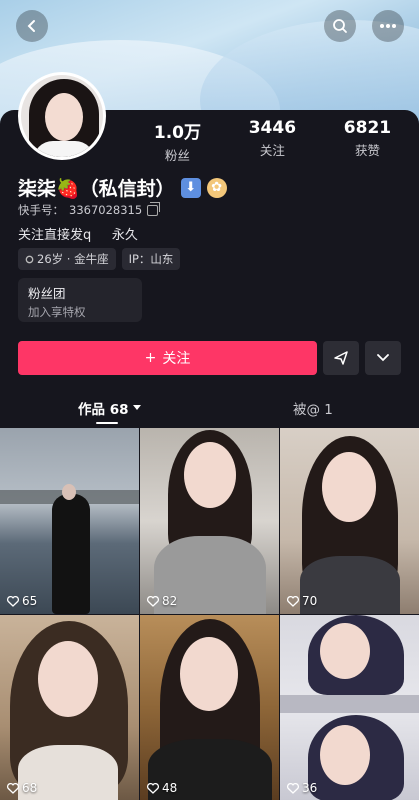  I want to click on age-tag: 26岁 · 金牛座, so click(67, 259).